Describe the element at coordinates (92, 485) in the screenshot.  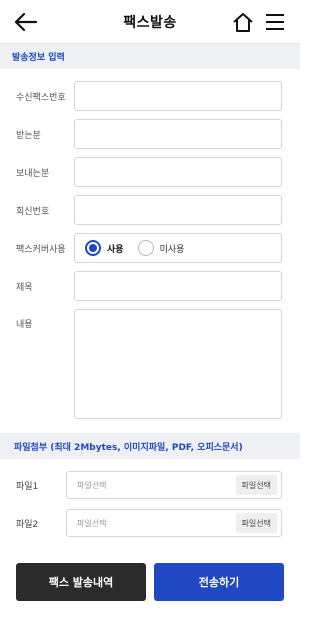
I see `file1-placeholder: 파일선택` at that location.